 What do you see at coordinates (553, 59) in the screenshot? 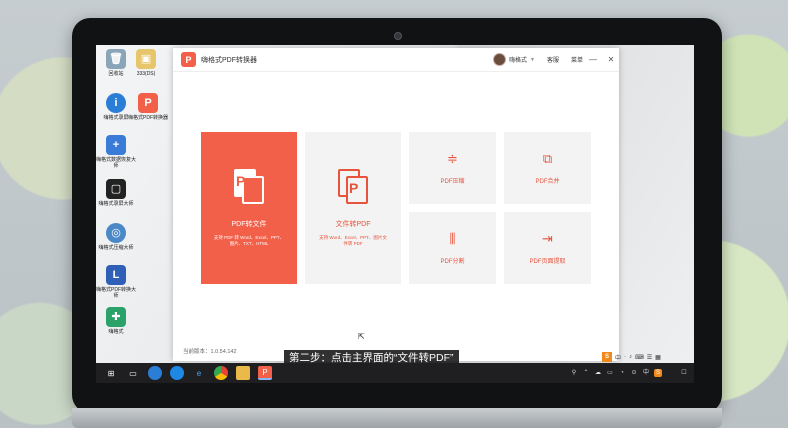
I see `support-link: 客服` at bounding box center [553, 59].